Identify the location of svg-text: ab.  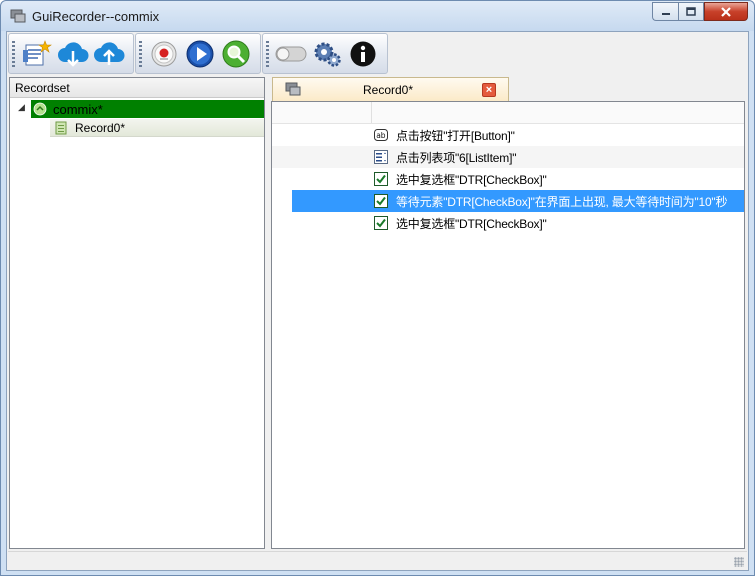
(381, 135).